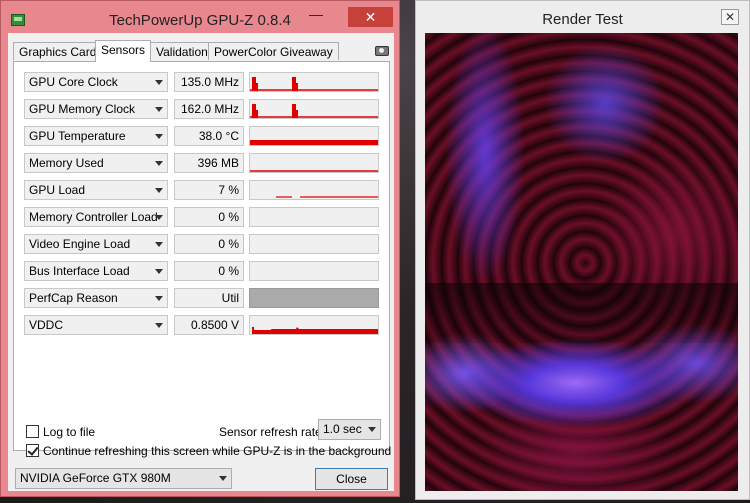  I want to click on tab-validation: Validation, so click(182, 51).